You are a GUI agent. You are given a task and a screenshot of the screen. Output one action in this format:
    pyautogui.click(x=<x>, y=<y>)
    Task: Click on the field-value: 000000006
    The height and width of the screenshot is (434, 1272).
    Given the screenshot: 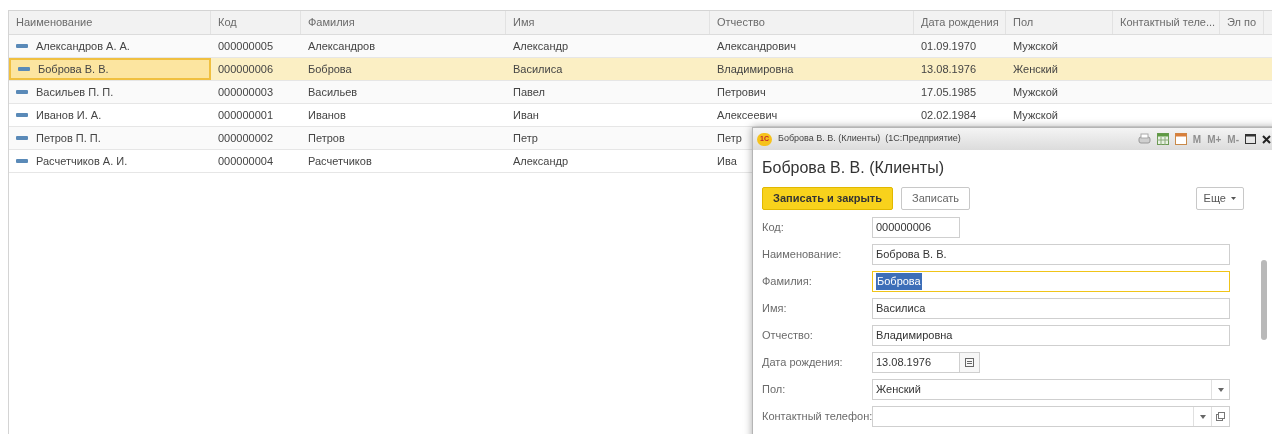 What is the action you would take?
    pyautogui.click(x=904, y=228)
    